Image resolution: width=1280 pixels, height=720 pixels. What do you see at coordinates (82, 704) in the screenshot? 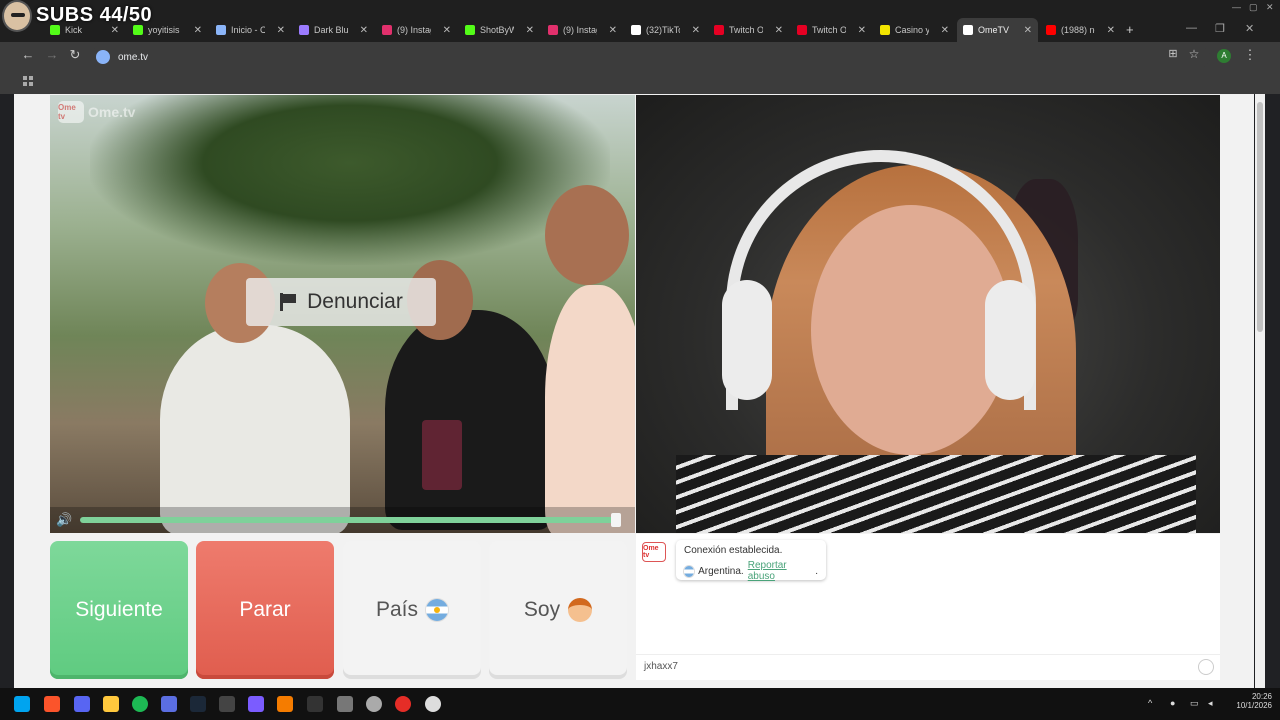
I see `discord-icon` at bounding box center [82, 704].